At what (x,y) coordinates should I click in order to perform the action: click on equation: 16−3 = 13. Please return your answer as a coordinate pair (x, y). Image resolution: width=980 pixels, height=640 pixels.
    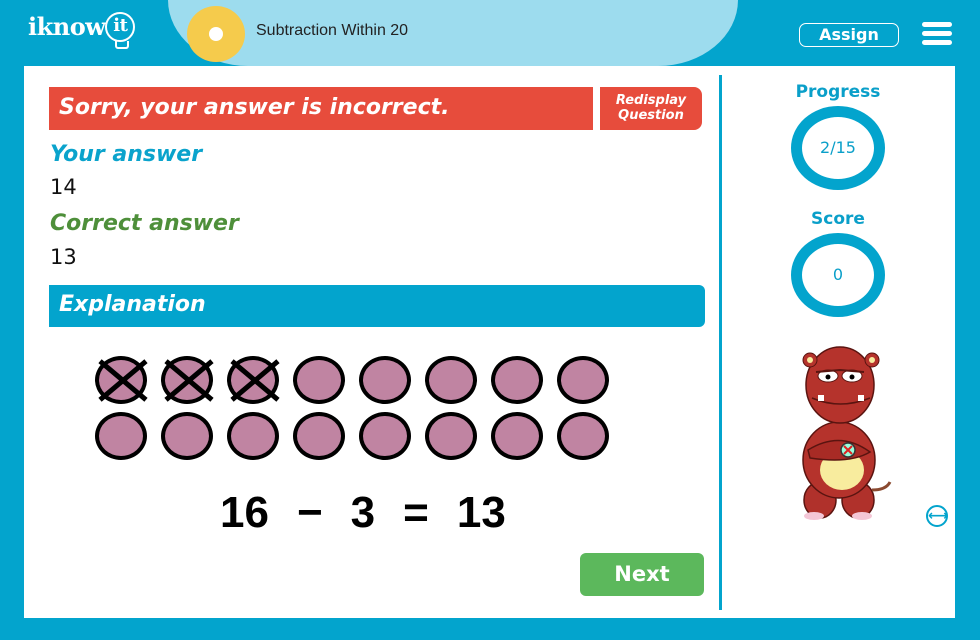
    Looking at the image, I should click on (377, 513).